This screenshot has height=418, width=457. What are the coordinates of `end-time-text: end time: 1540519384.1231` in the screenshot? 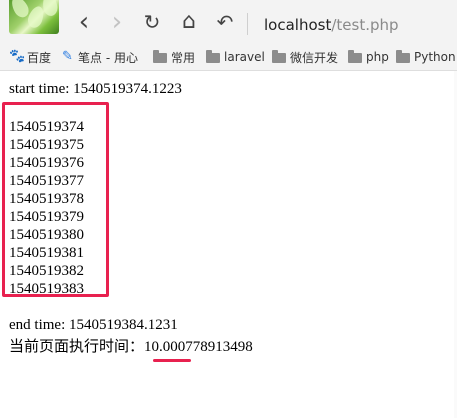 It's located at (93, 325).